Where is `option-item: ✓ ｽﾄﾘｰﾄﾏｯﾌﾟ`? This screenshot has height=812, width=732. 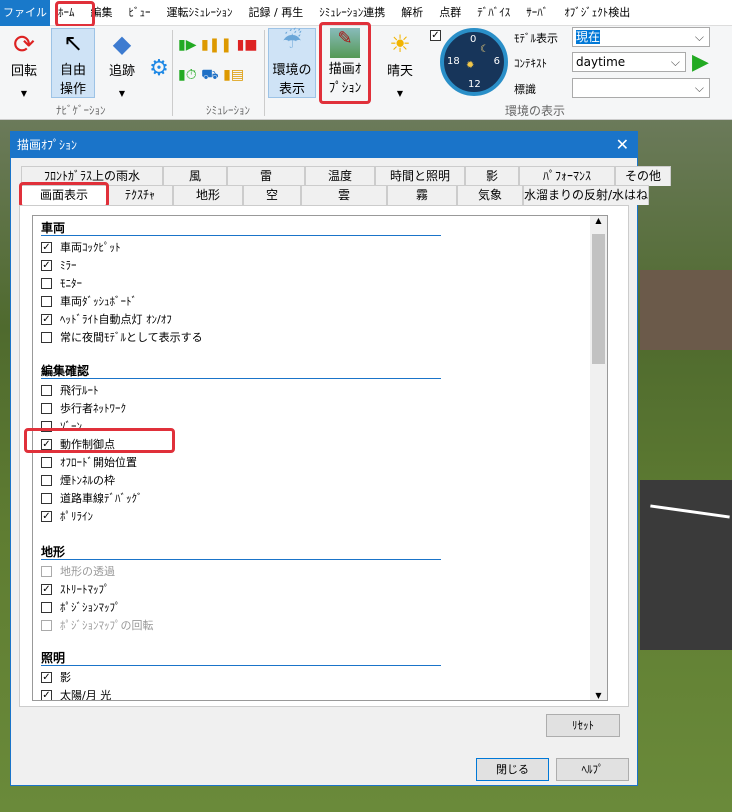 option-item: ✓ ｽﾄﾘｰﾄﾏｯﾌﾟ is located at coordinates (75, 589).